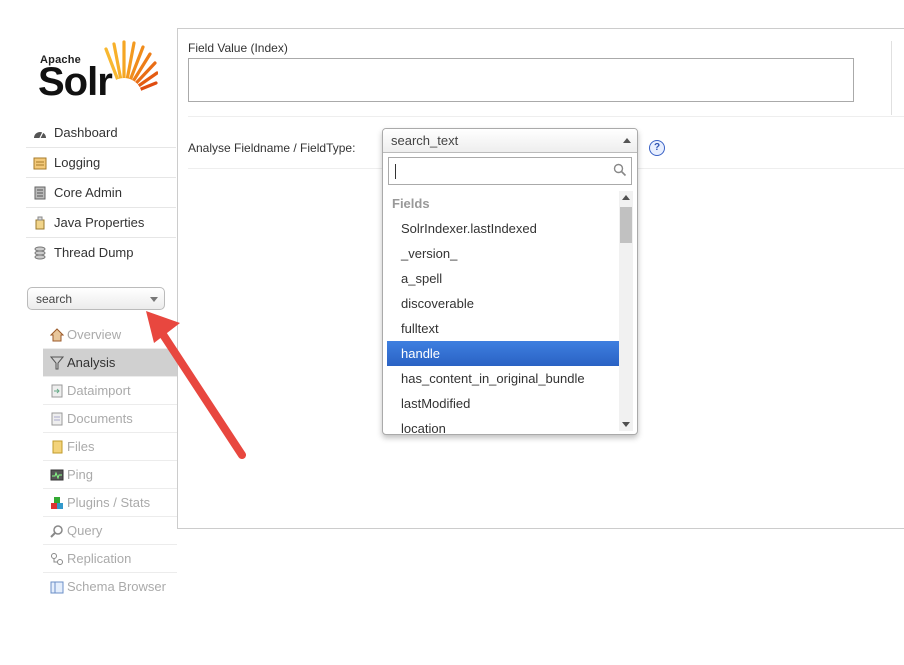  I want to click on schema-browser-icon, so click(57, 587).